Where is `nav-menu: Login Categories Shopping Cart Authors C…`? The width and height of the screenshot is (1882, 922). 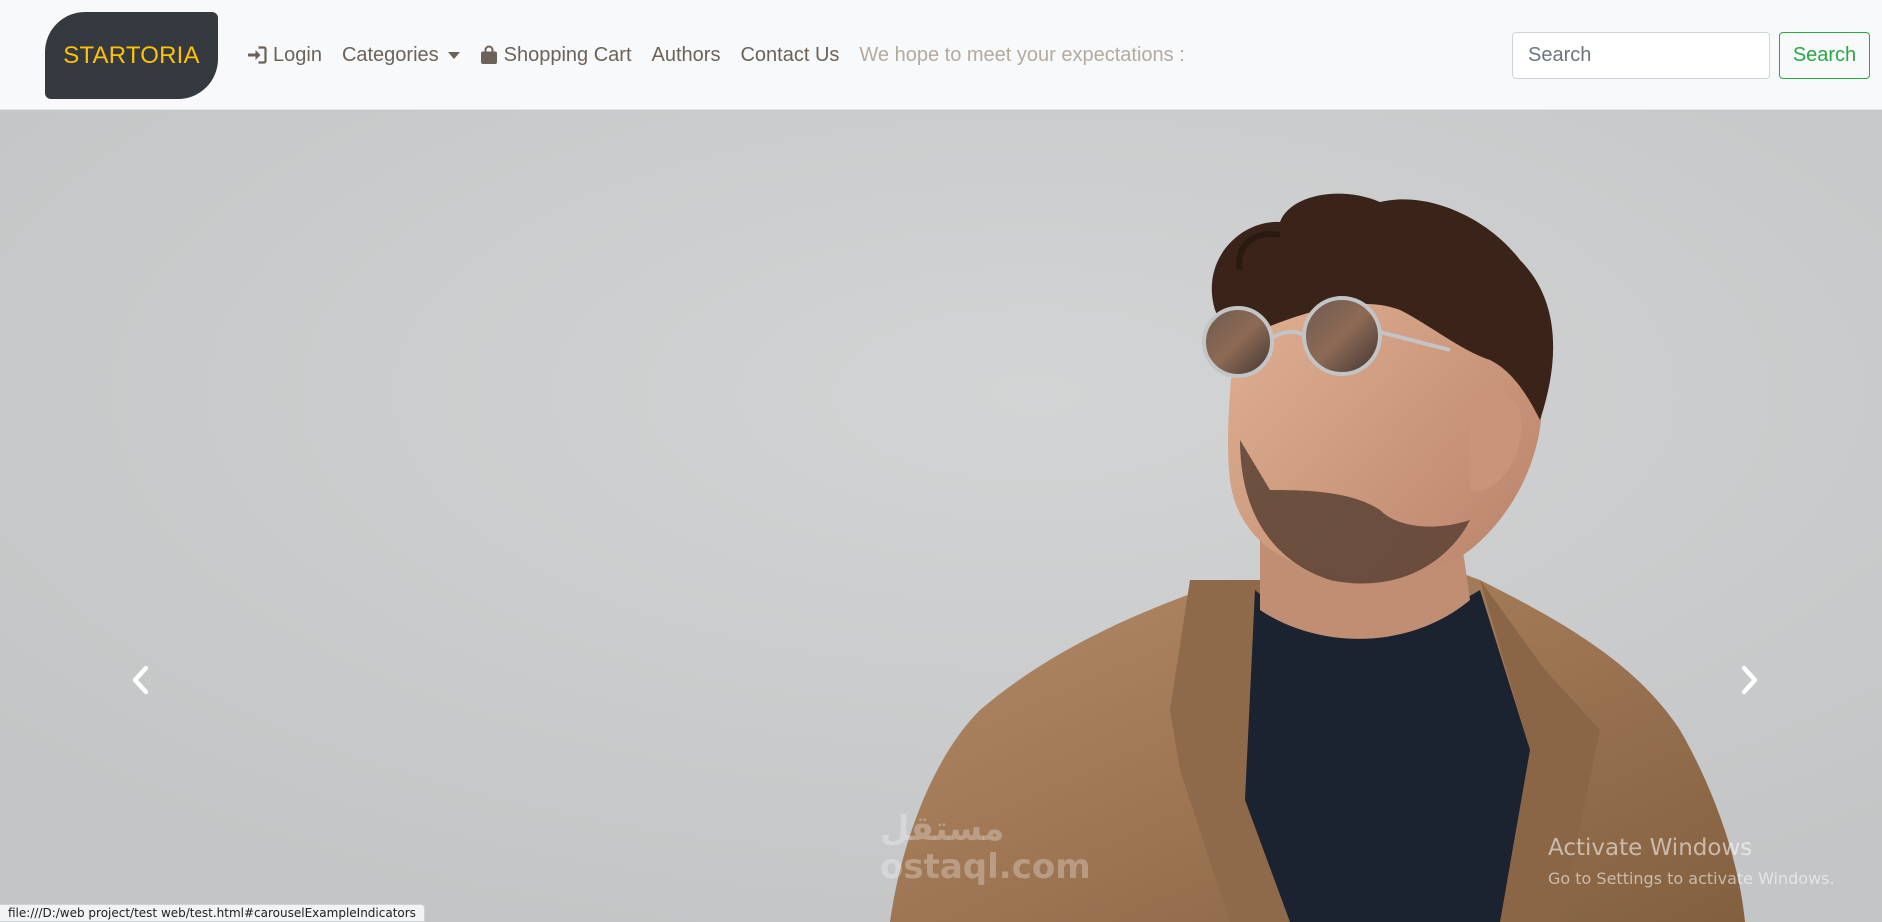
nav-menu: Login Categories Shopping Cart Authors C… is located at coordinates (716, 55).